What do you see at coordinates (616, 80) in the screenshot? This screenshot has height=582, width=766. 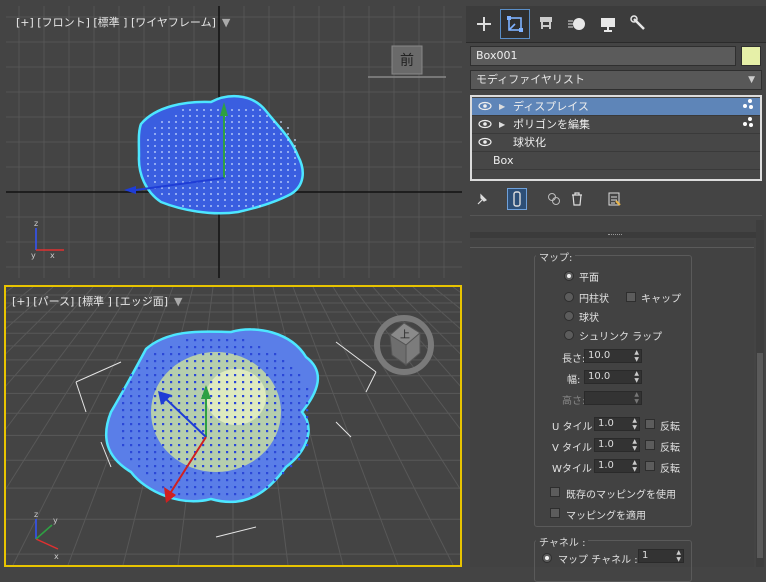 I see `modifier-list-dropdown: モディファイヤリスト ▼` at bounding box center [616, 80].